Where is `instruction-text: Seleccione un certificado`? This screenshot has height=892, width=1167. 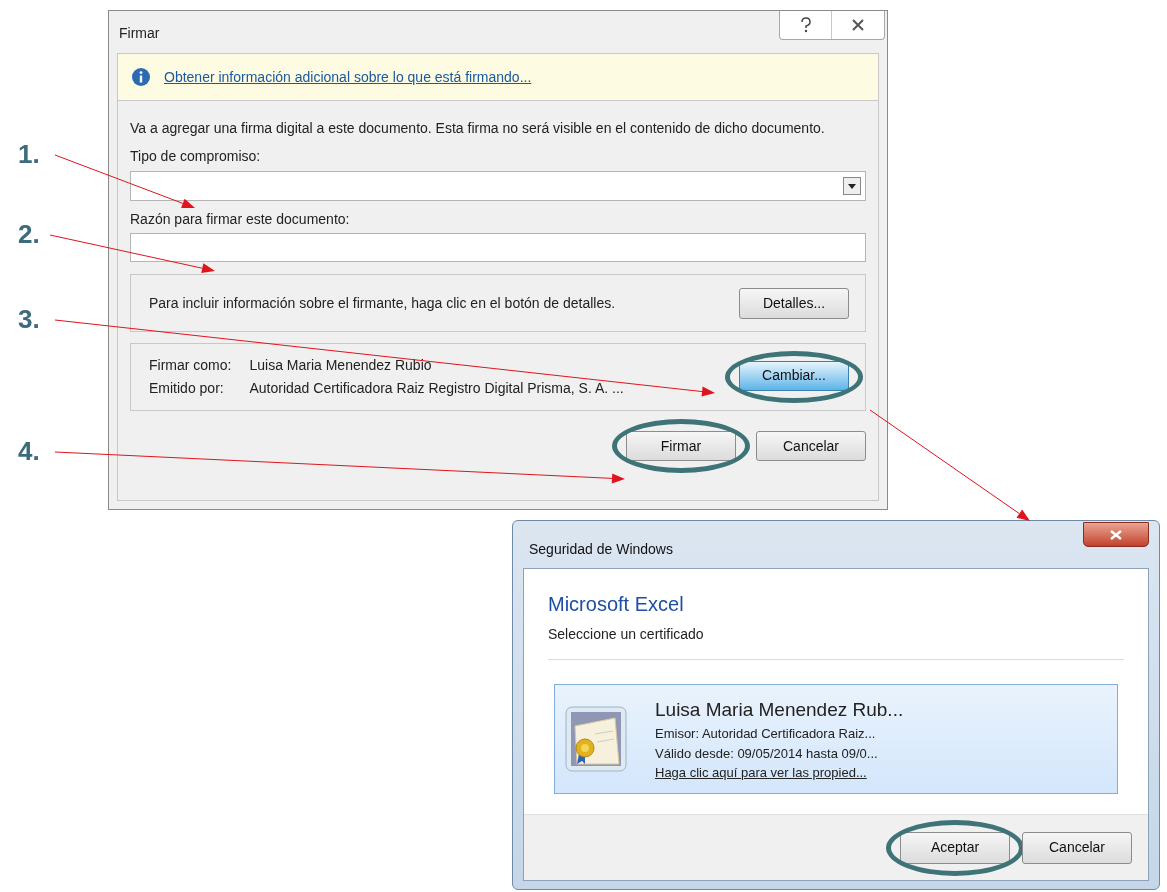
instruction-text: Seleccione un certificado is located at coordinates (626, 634).